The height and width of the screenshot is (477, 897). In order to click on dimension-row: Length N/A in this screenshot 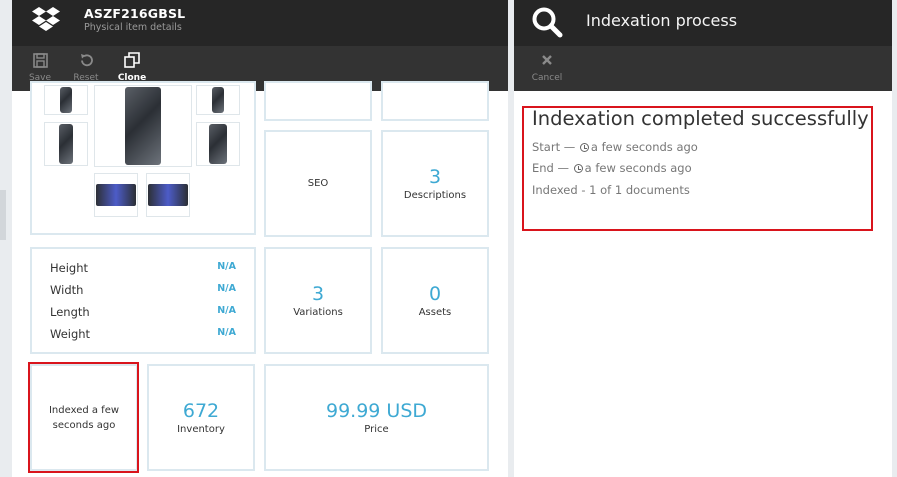, I will do `click(143, 312)`.